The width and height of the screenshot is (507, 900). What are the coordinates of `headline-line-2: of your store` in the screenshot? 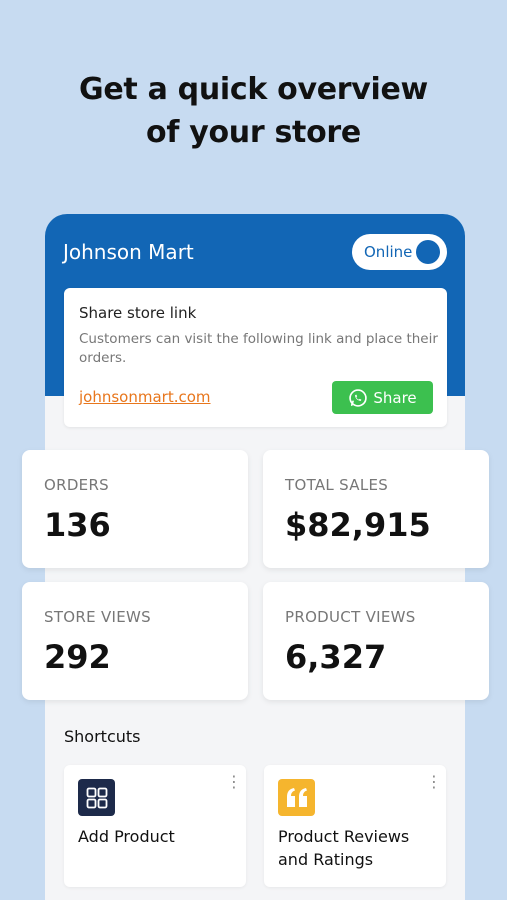 It's located at (253, 132).